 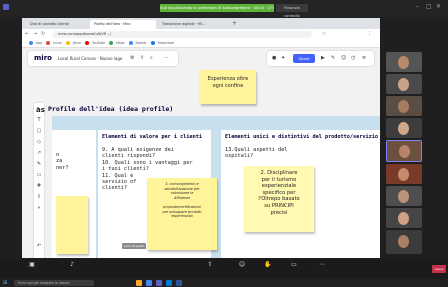 What do you see at coordinates (39, 43) in the screenshot?
I see `bookmark-item: App` at bounding box center [39, 43].